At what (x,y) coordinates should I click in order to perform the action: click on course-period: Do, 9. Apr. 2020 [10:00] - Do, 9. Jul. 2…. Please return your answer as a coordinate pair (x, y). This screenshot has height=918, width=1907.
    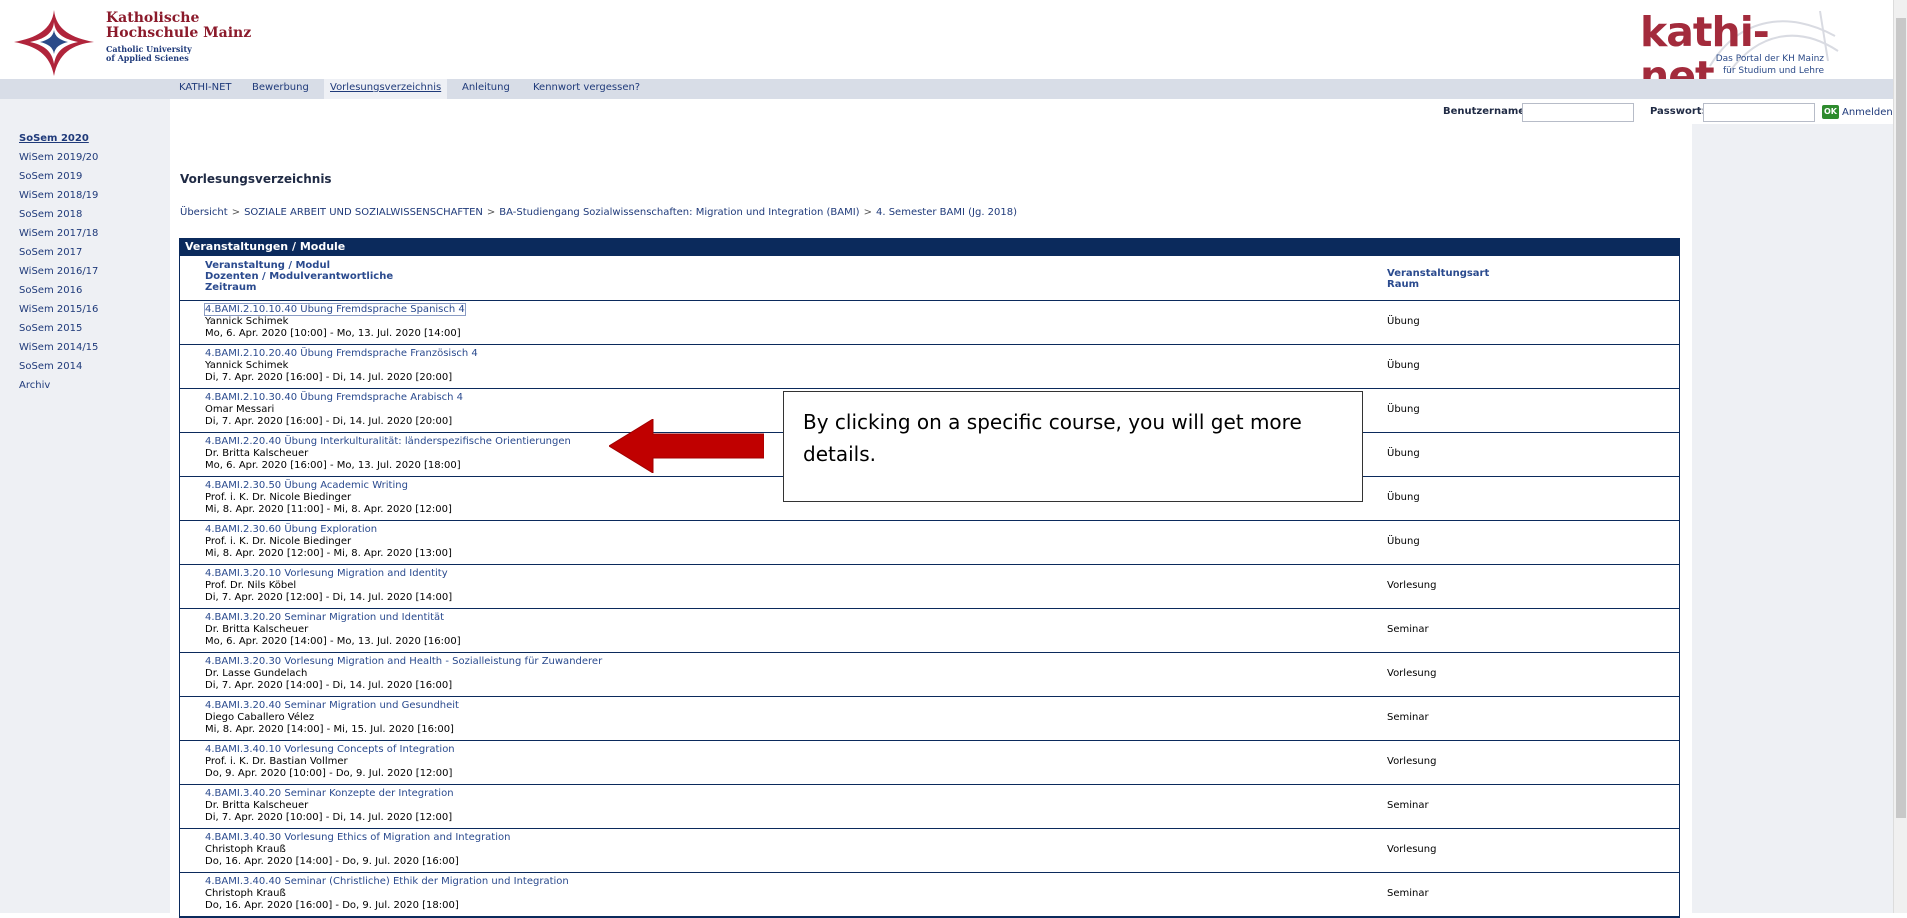
    Looking at the image, I should click on (329, 773).